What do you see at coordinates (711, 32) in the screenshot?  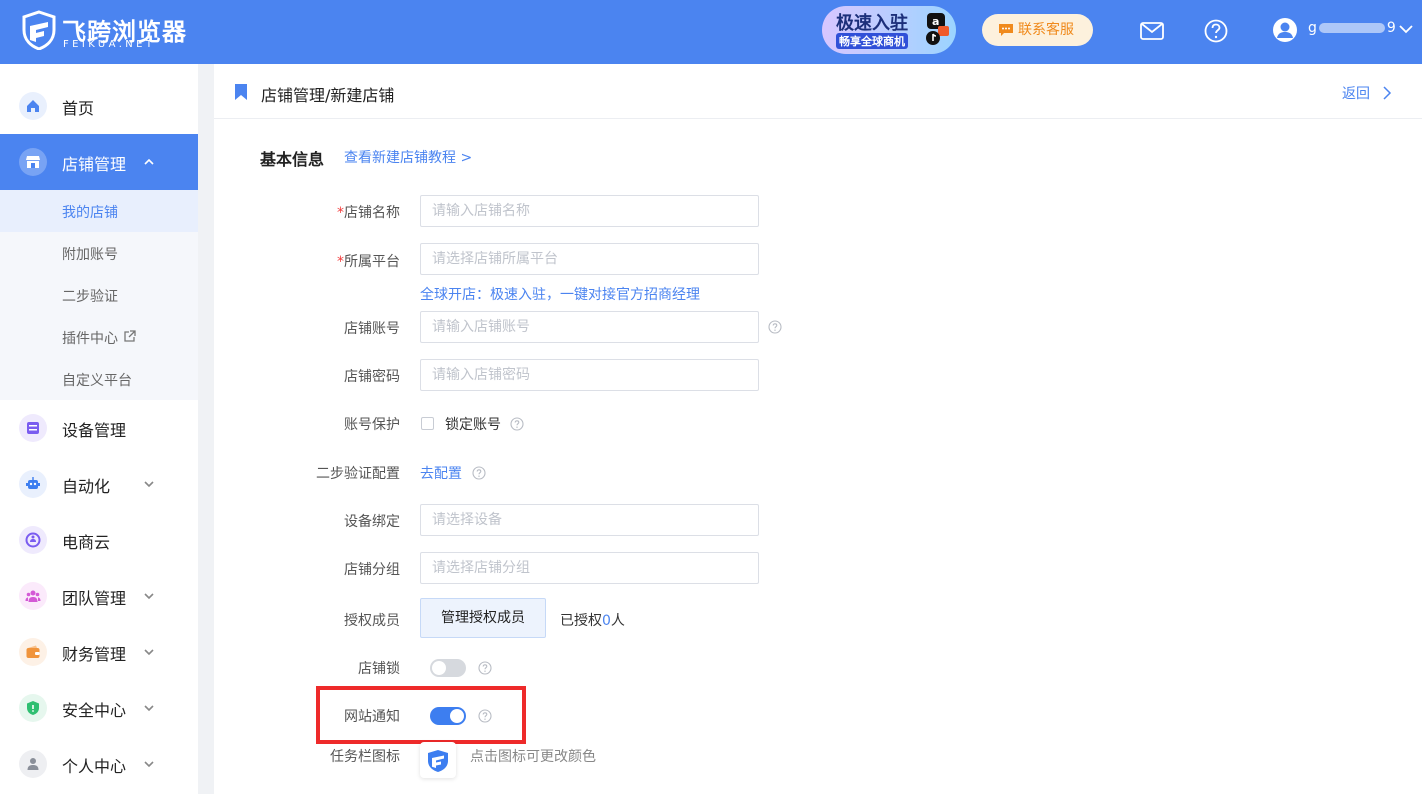 I see `top-header: 飞跨浏览器 FEIKUA.NET 极速入驻 畅享全球商机 a 联系客服 g 9` at bounding box center [711, 32].